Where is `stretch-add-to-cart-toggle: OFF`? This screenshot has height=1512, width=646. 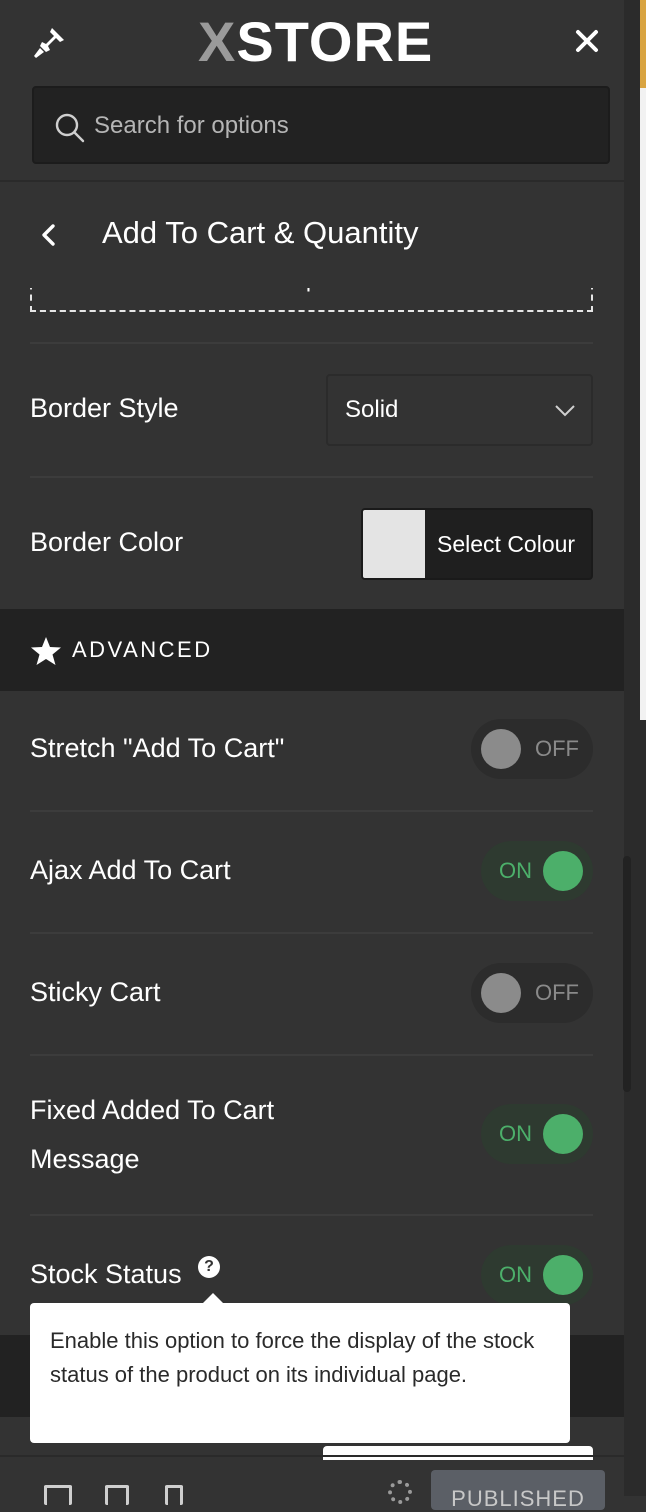
stretch-add-to-cart-toggle: OFF is located at coordinates (532, 749).